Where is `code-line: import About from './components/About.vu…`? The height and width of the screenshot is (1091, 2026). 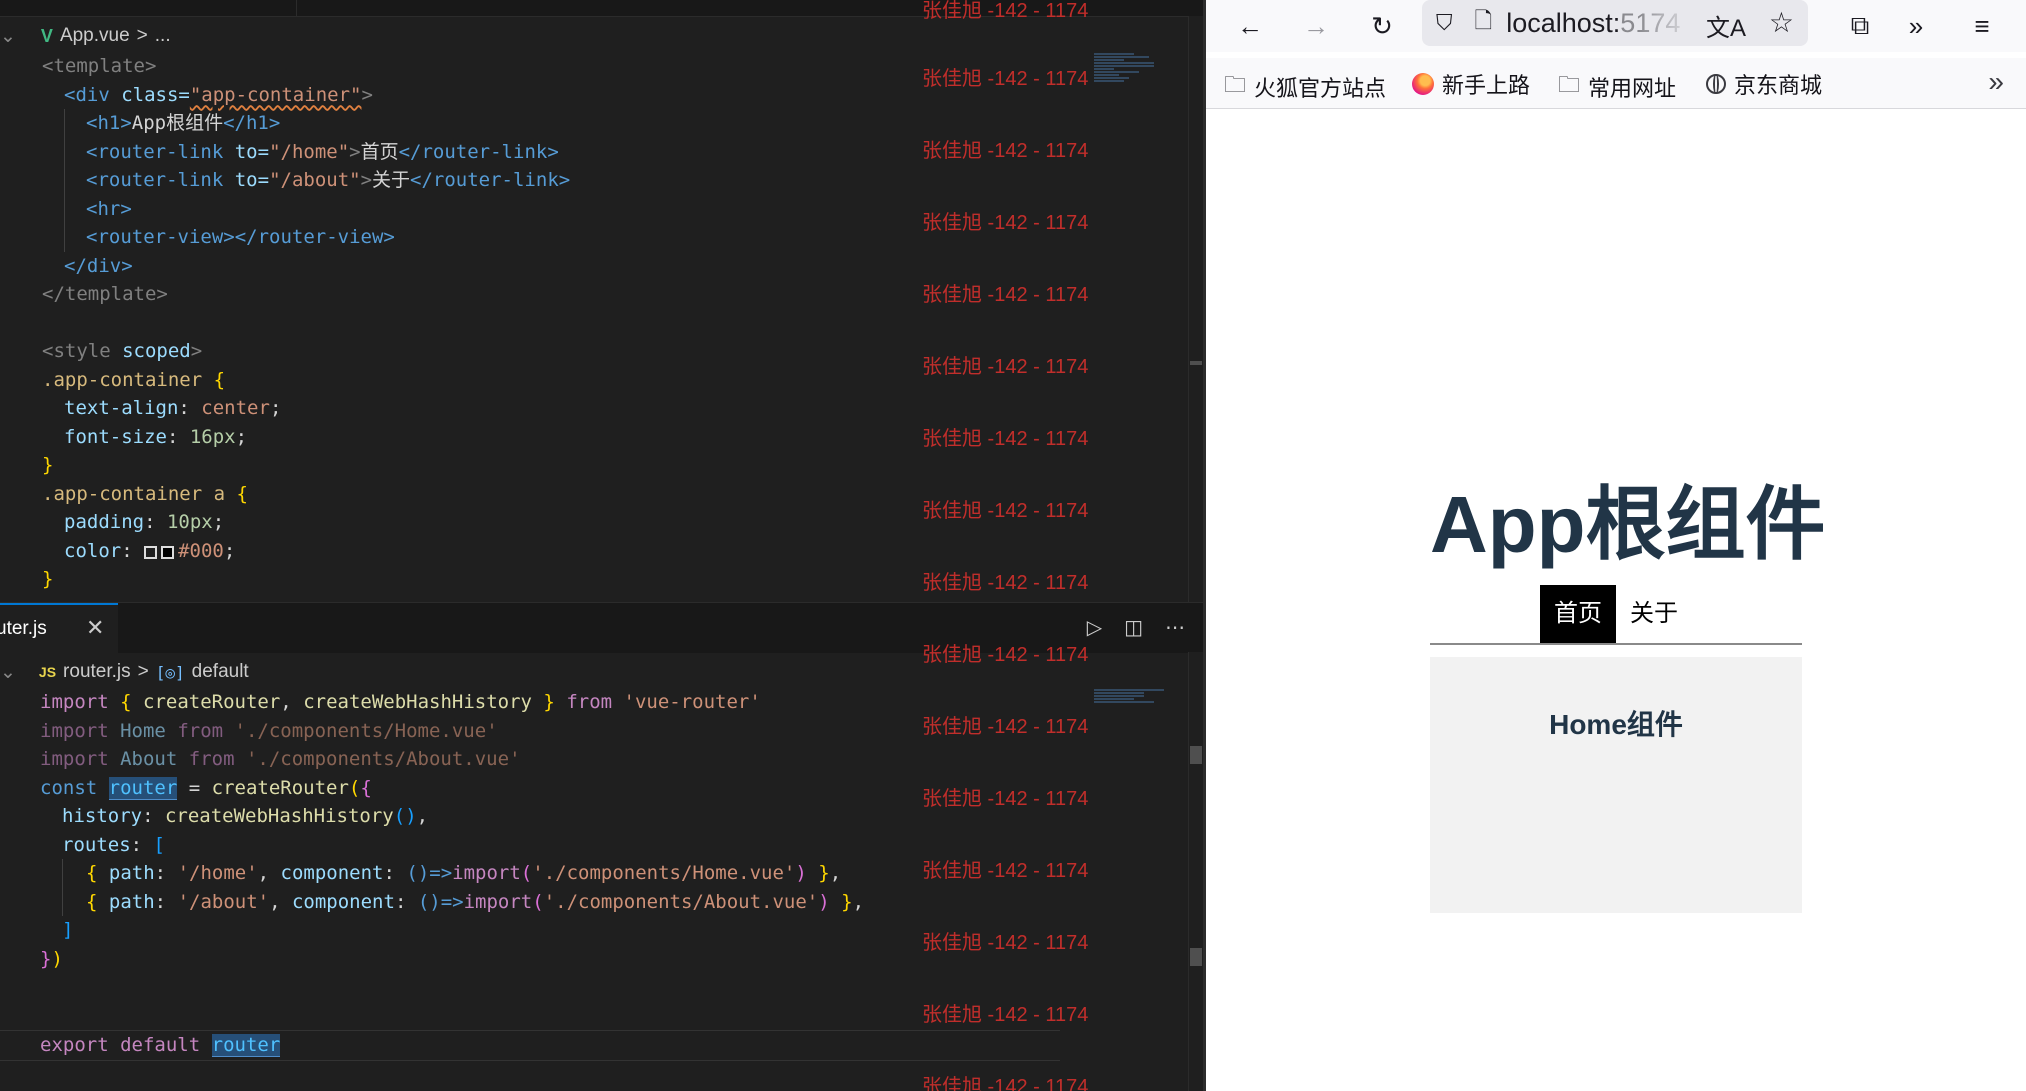
code-line: import About from './components/About.vu… is located at coordinates (280, 759).